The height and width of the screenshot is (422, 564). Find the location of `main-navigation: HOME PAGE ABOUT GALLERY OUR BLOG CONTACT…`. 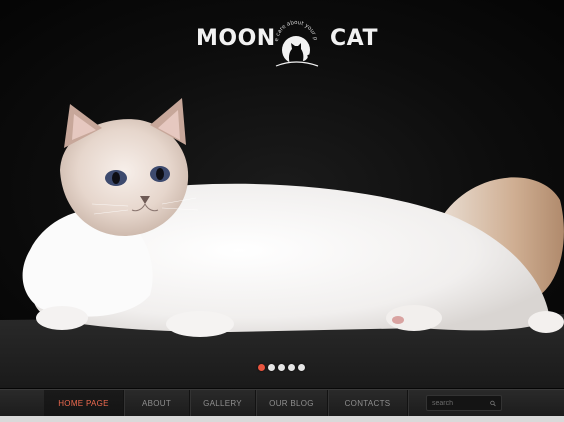

main-navigation: HOME PAGE ABOUT GALLERY OUR BLOG CONTACT… is located at coordinates (282, 402).